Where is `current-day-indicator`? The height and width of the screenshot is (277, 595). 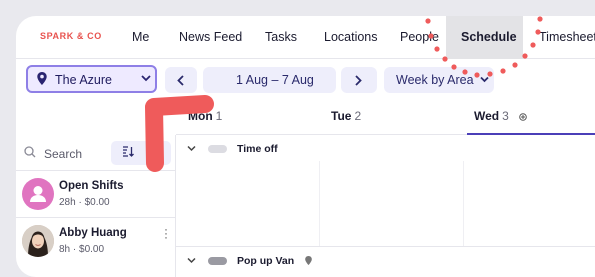
current-day-indicator is located at coordinates (531, 134).